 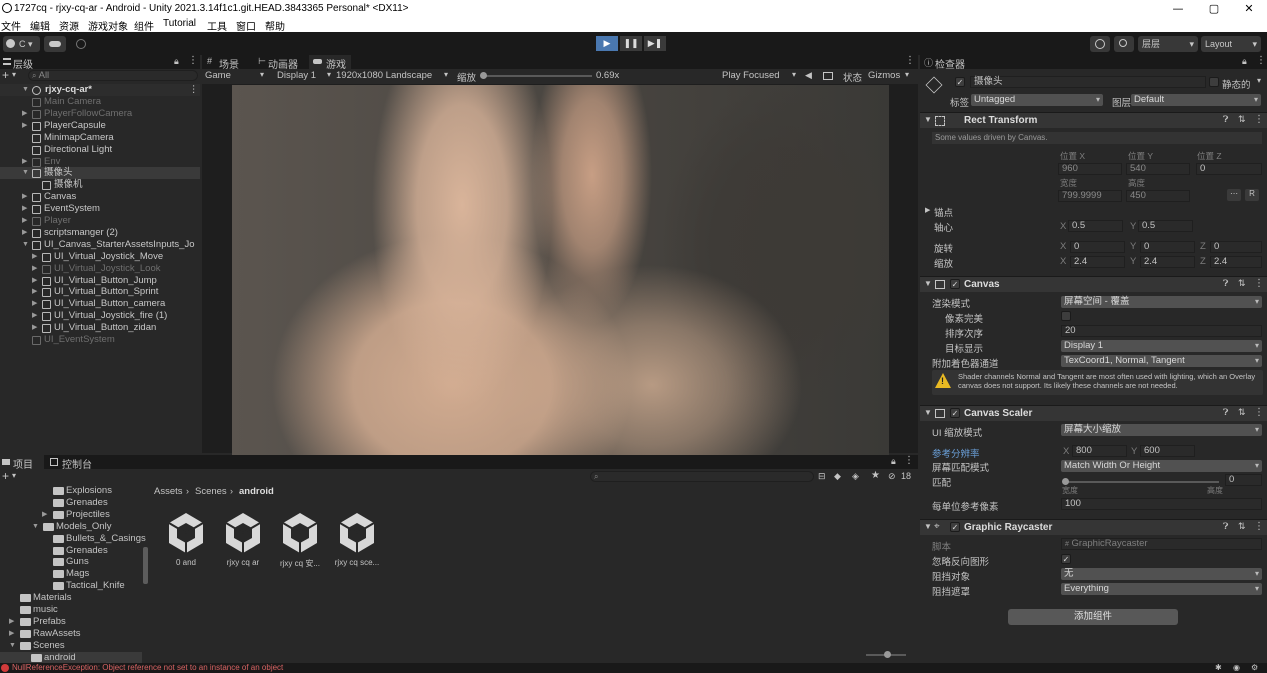 What do you see at coordinates (1214, 8) in the screenshot?
I see `maximize-button: ▢` at bounding box center [1214, 8].